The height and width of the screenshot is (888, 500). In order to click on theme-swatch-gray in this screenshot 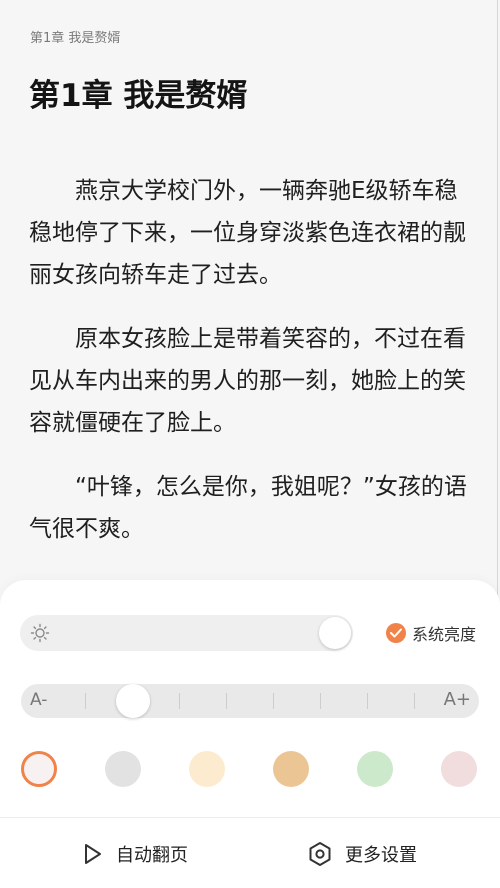, I will do `click(123, 769)`.